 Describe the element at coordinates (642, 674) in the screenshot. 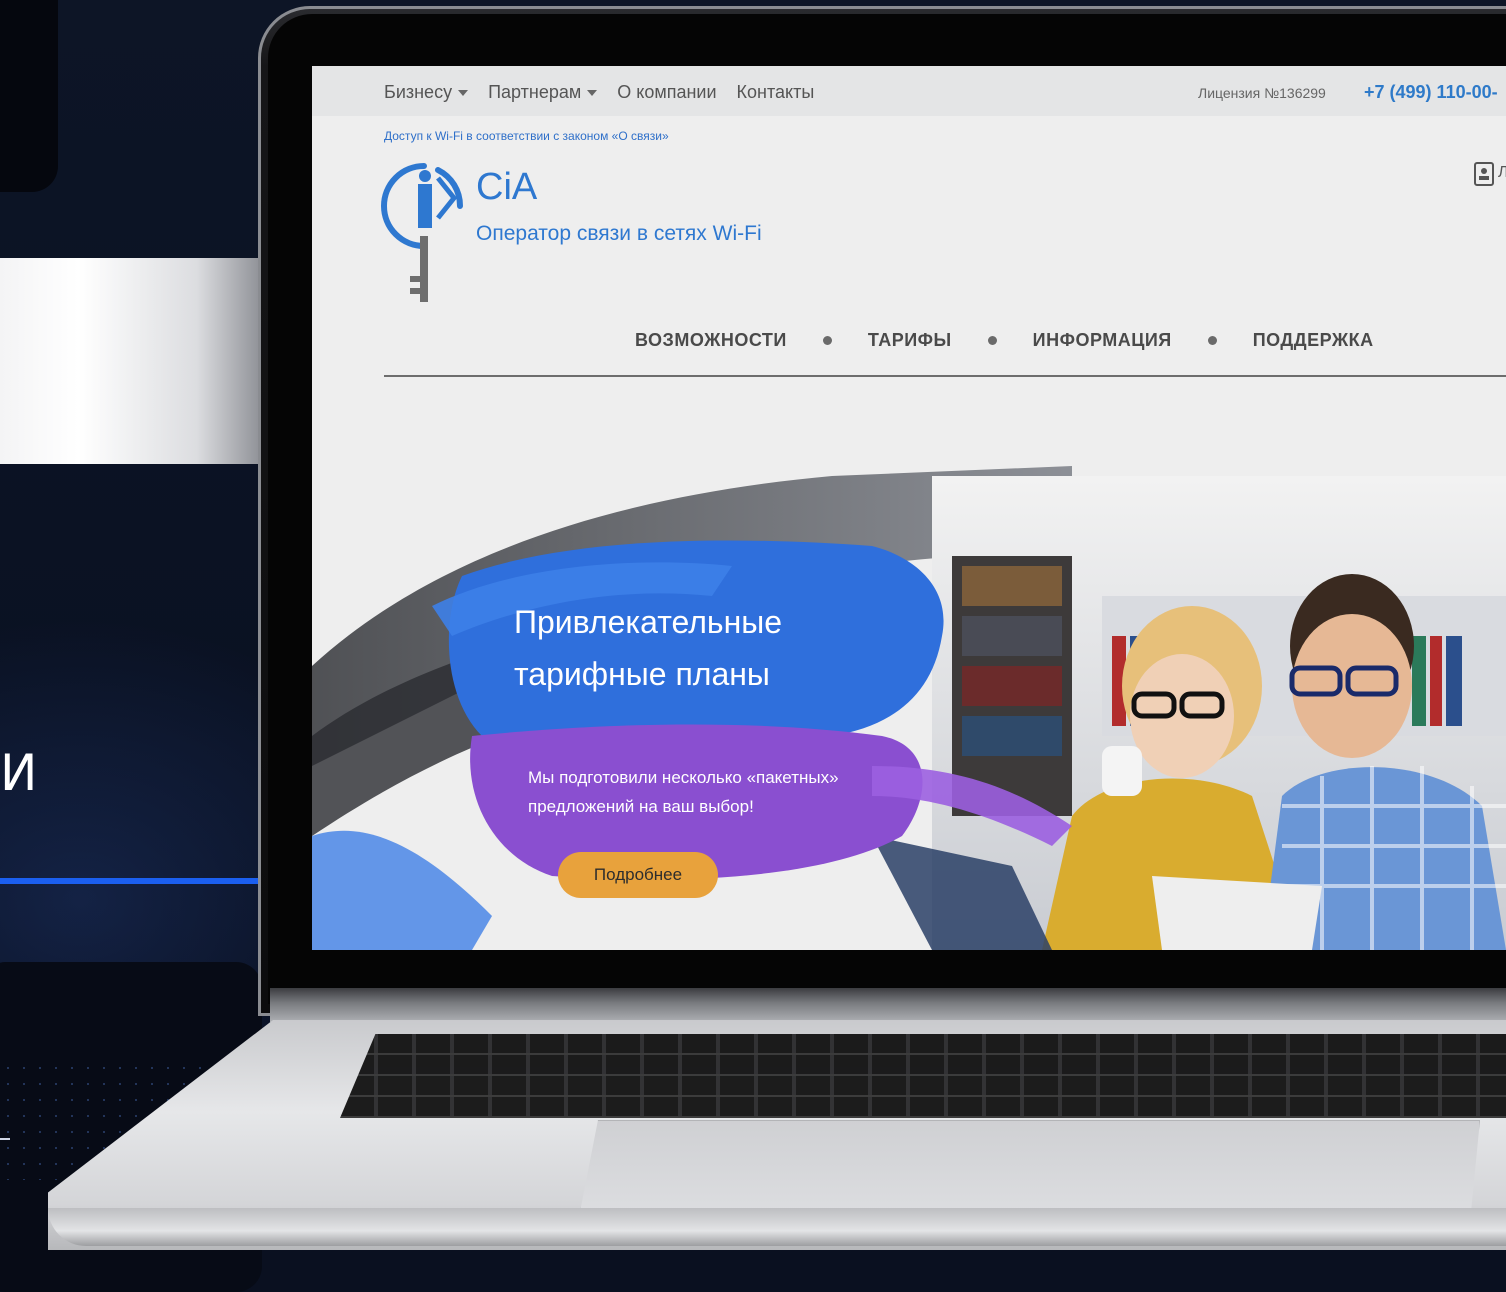

I see `hero-title-line: тарифные планы` at that location.